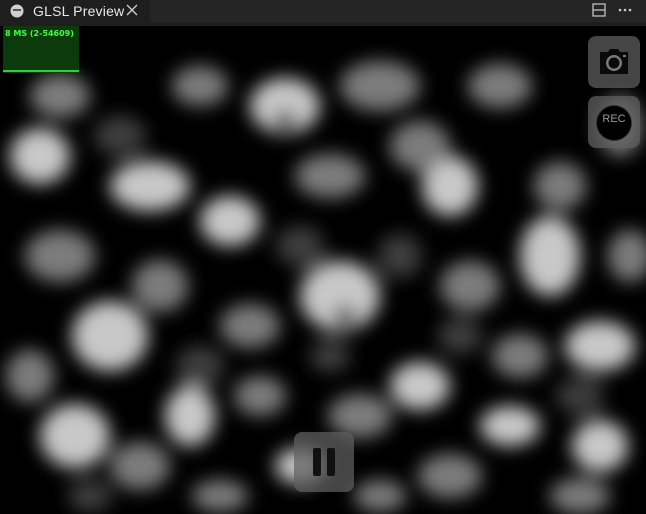 This screenshot has height=514, width=646. Describe the element at coordinates (39, 33) in the screenshot. I see `frame-time-readout: 8 MS (2-54609)` at that location.